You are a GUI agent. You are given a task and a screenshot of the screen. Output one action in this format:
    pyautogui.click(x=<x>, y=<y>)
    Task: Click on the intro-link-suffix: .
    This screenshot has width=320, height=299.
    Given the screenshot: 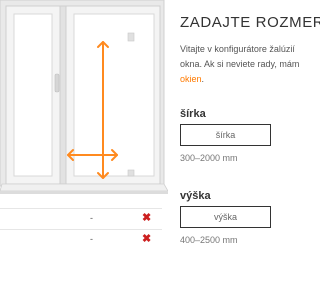 What is the action you would take?
    pyautogui.click(x=203, y=79)
    